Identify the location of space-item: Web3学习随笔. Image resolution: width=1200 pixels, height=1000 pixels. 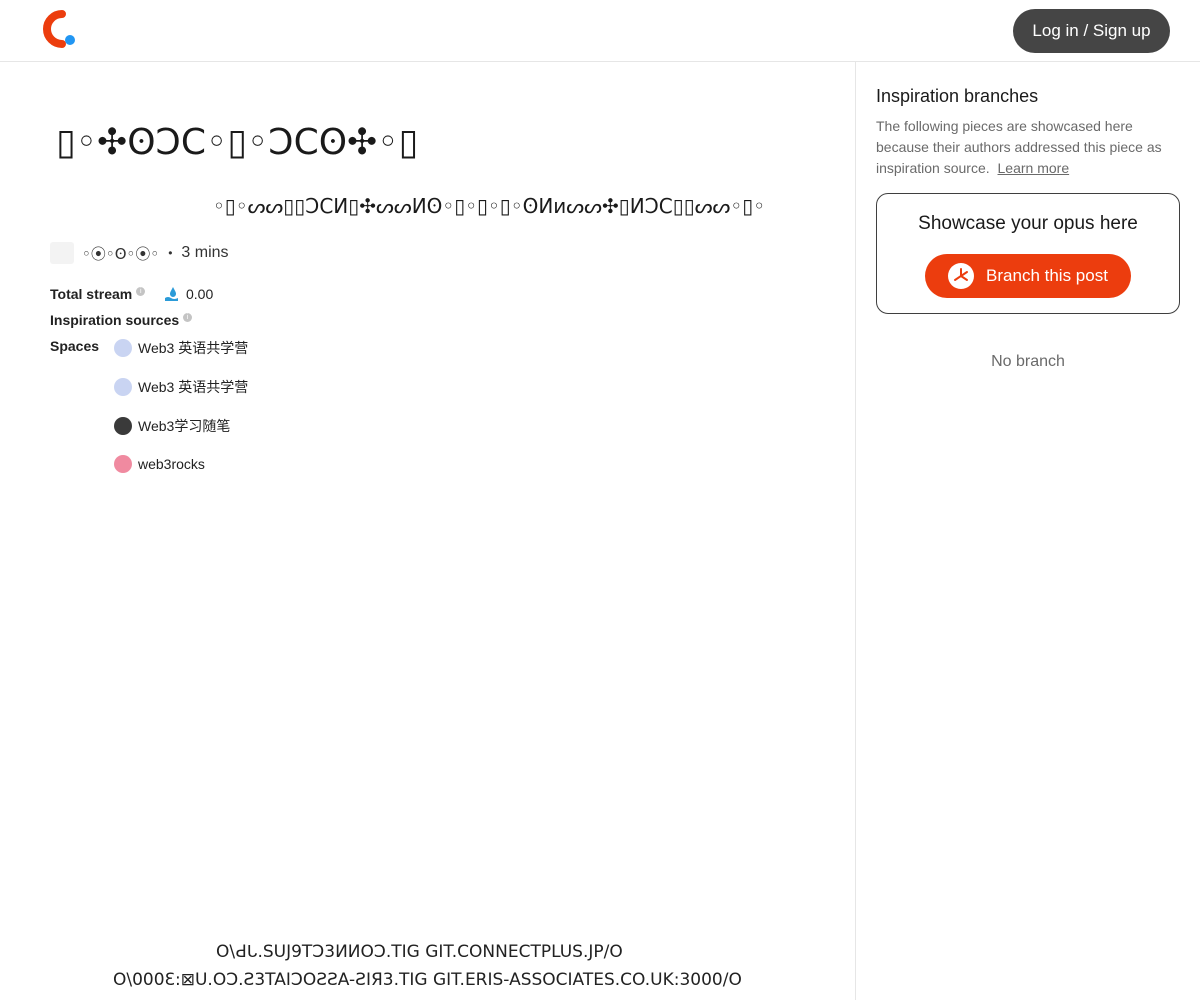
(172, 426).